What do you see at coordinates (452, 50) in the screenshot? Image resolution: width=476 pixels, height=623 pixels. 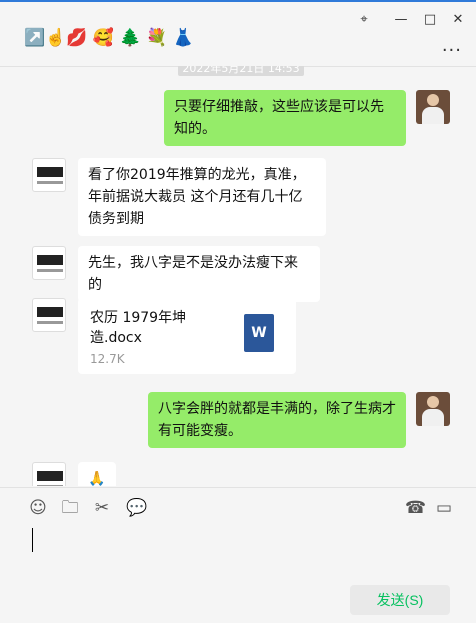 I see `more-options-icon: ···` at bounding box center [452, 50].